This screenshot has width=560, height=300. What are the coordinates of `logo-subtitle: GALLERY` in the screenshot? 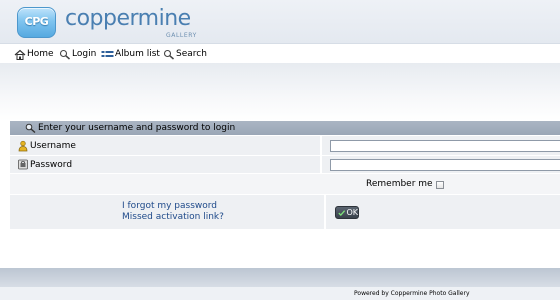 It's located at (181, 35).